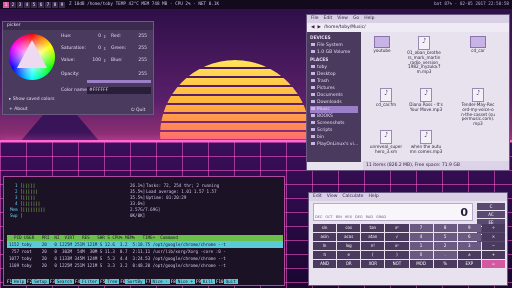  Describe the element at coordinates (397, 237) in the screenshot. I see `calc-key: √` at that location.